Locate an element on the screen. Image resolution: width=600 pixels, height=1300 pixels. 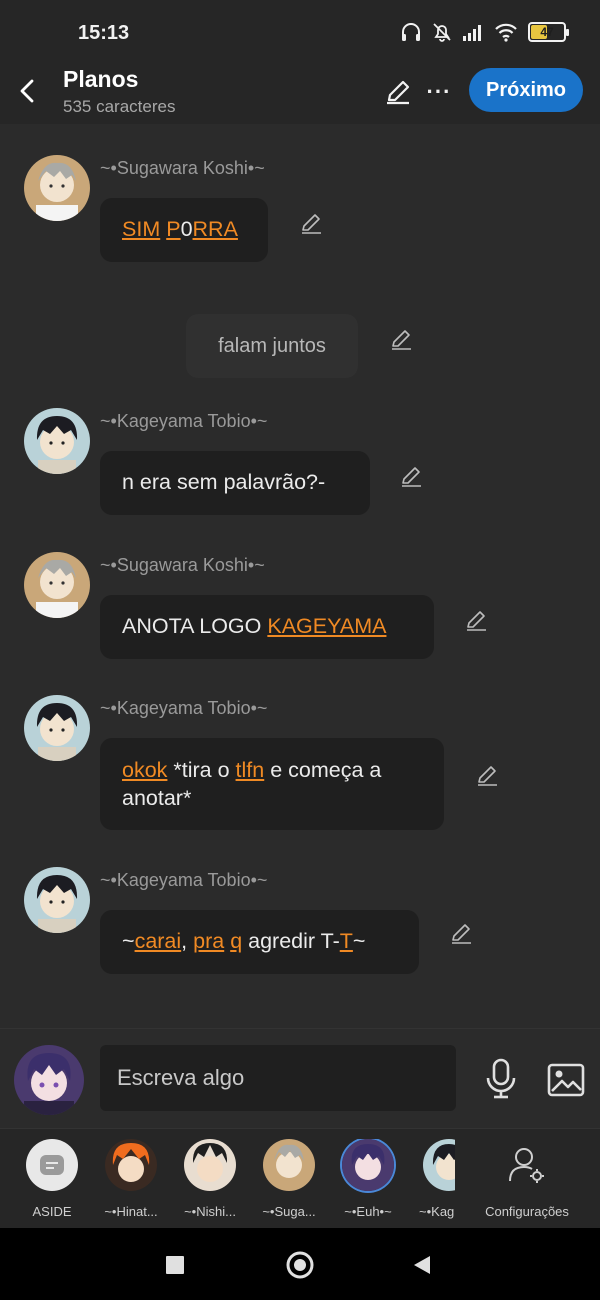
avatar-nishinoya-image is located at coordinates (210, 1165).